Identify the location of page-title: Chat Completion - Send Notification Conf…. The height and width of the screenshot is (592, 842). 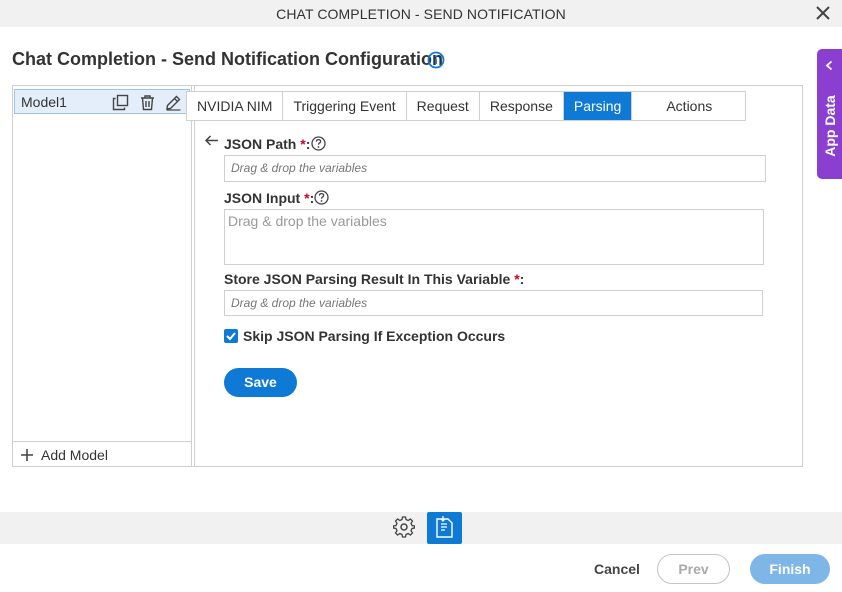
(227, 59).